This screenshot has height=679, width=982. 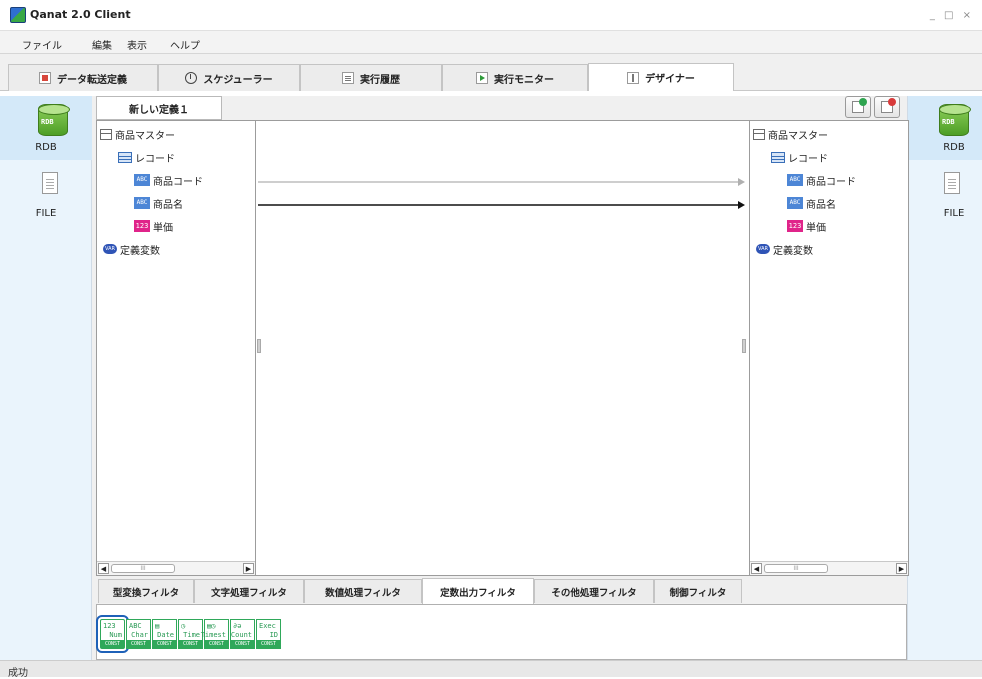 I want to click on tree-label: 商品マスター, so click(x=145, y=136).